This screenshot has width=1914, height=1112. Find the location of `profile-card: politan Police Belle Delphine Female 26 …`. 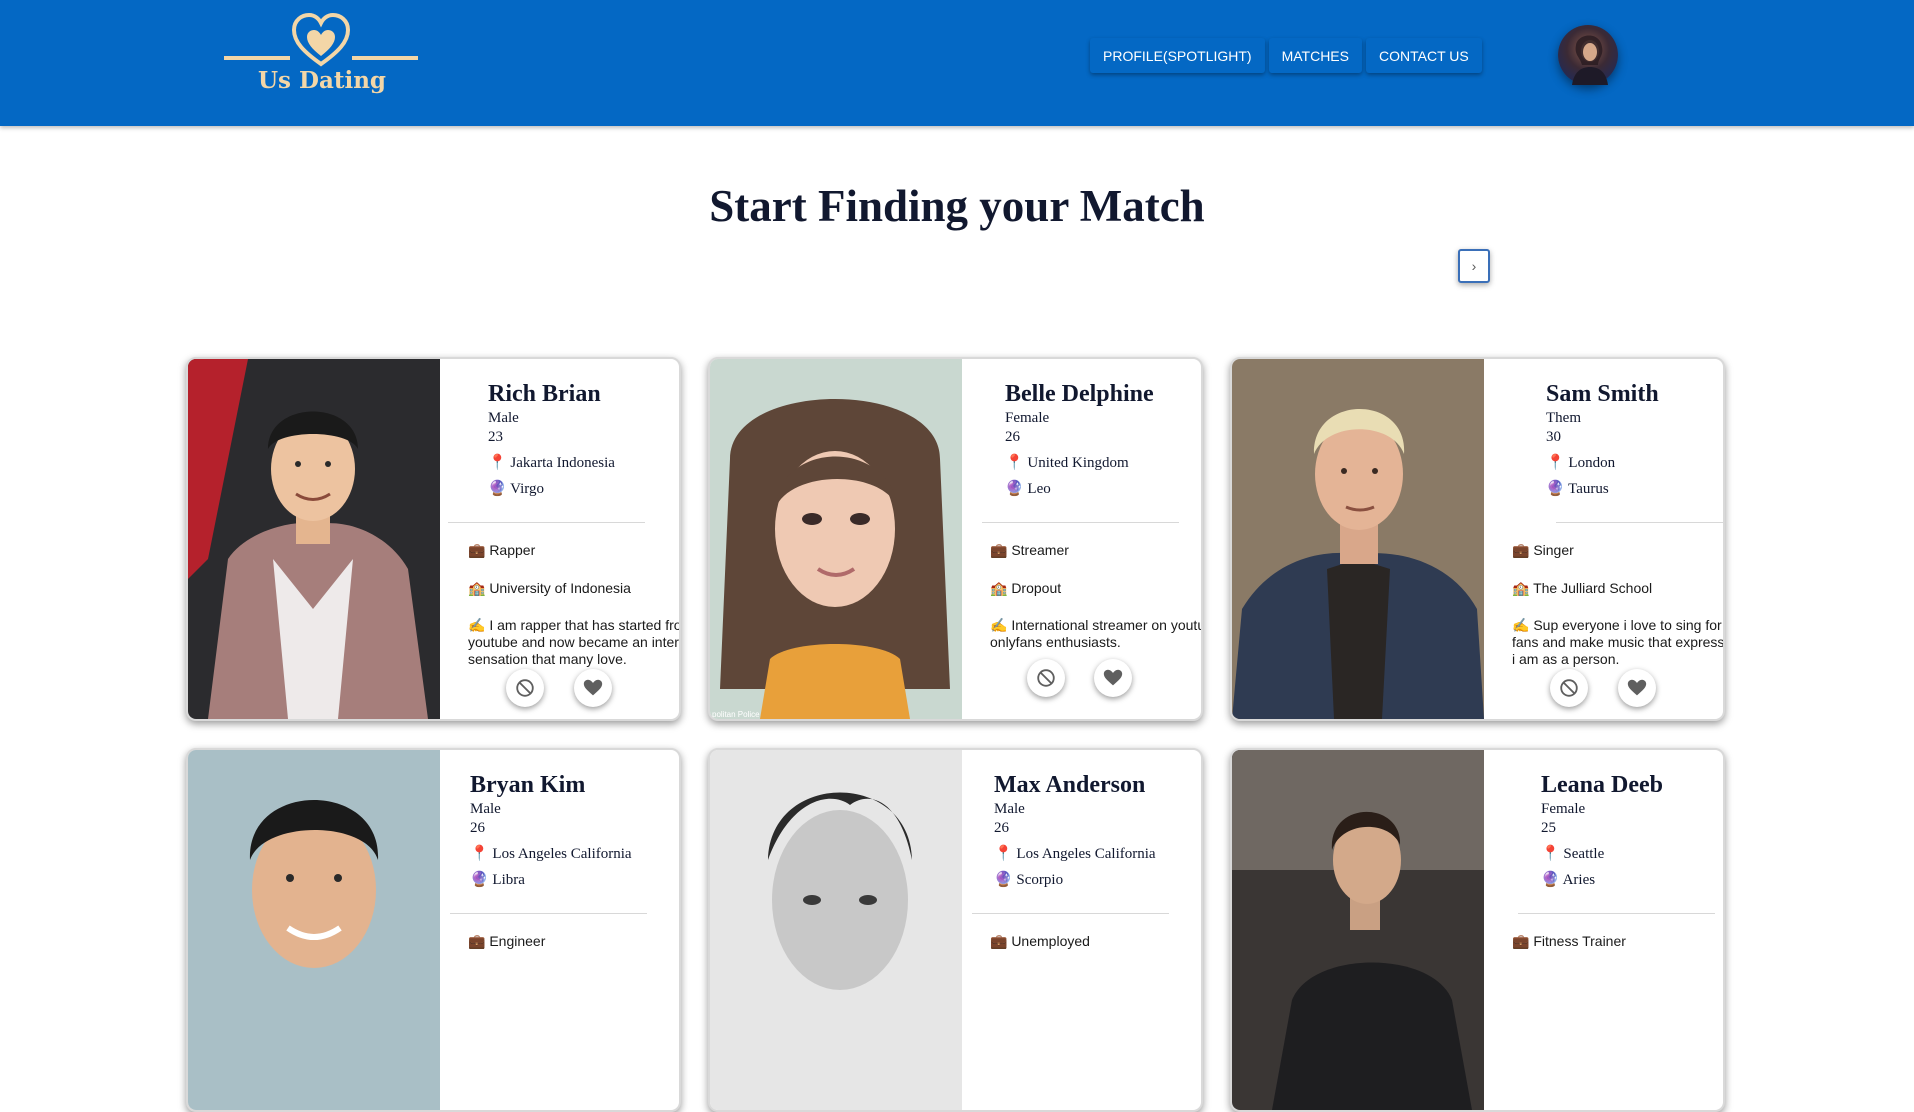

profile-card: politan Police Belle Delphine Female 26 … is located at coordinates (955, 539).